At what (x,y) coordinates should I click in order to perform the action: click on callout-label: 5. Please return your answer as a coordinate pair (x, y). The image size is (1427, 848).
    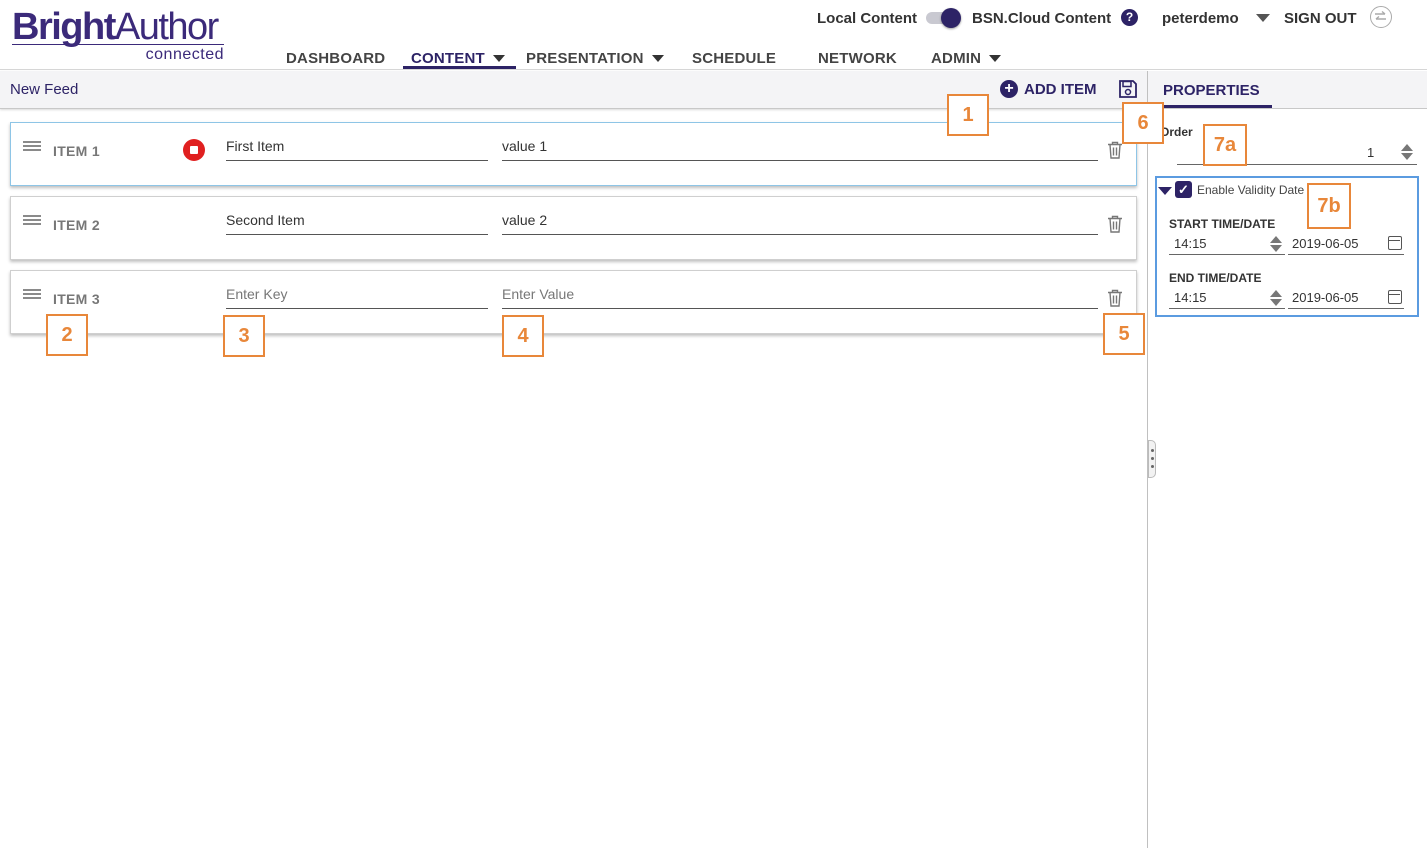
    Looking at the image, I should click on (1124, 334).